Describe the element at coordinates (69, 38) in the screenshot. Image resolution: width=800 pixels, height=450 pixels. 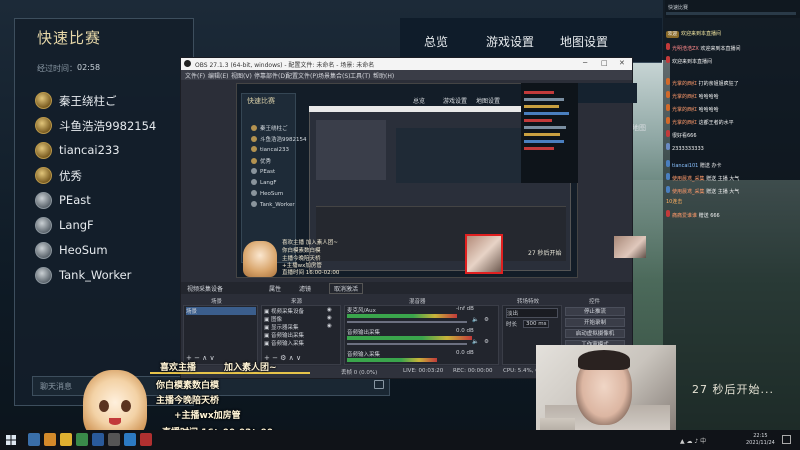
I see `panel-title: 快速比赛` at that location.